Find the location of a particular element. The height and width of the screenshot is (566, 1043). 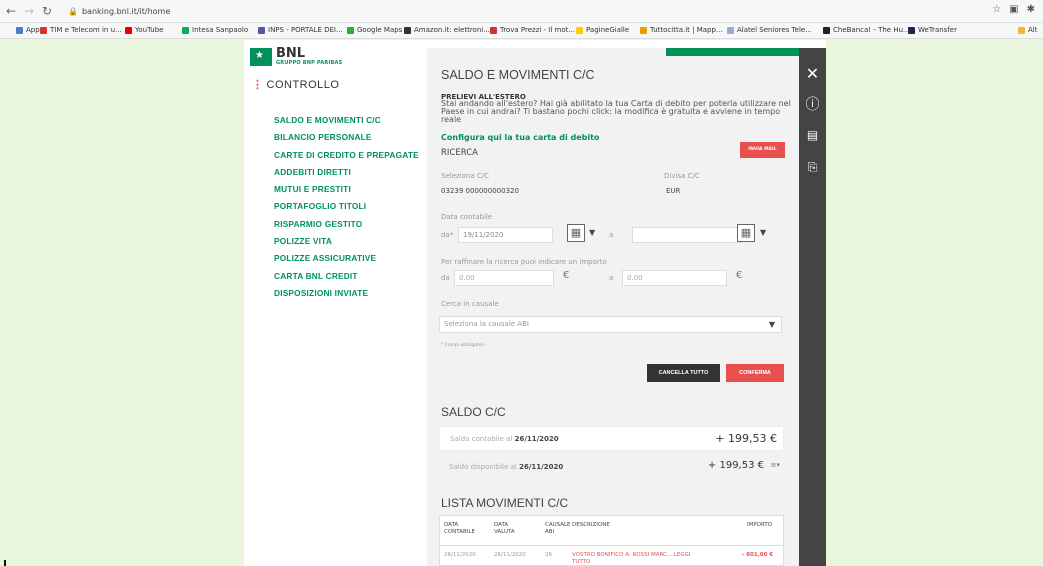

youtube-icon is located at coordinates (128, 30).